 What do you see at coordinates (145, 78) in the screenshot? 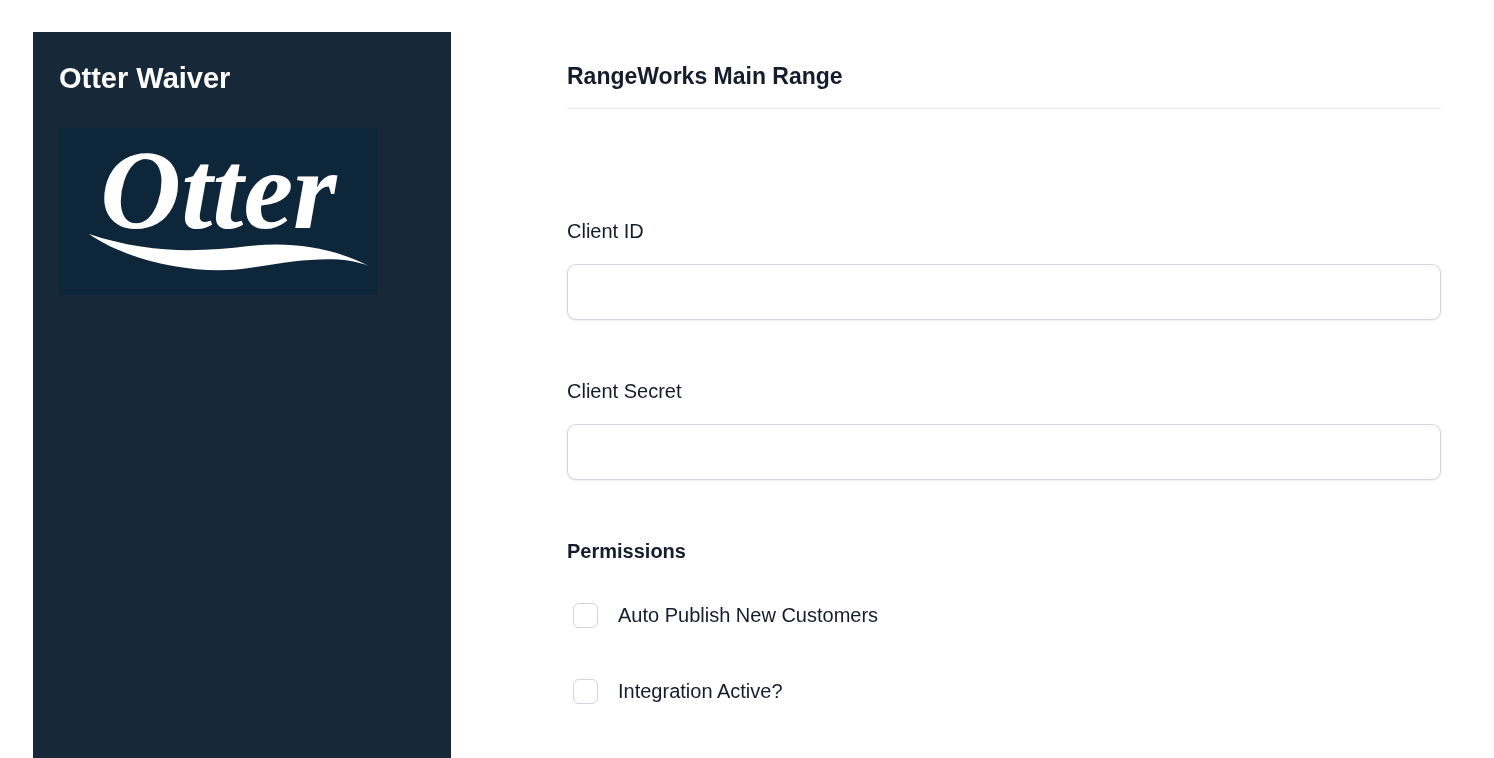
I see `app-title: Otter Waiver` at bounding box center [145, 78].